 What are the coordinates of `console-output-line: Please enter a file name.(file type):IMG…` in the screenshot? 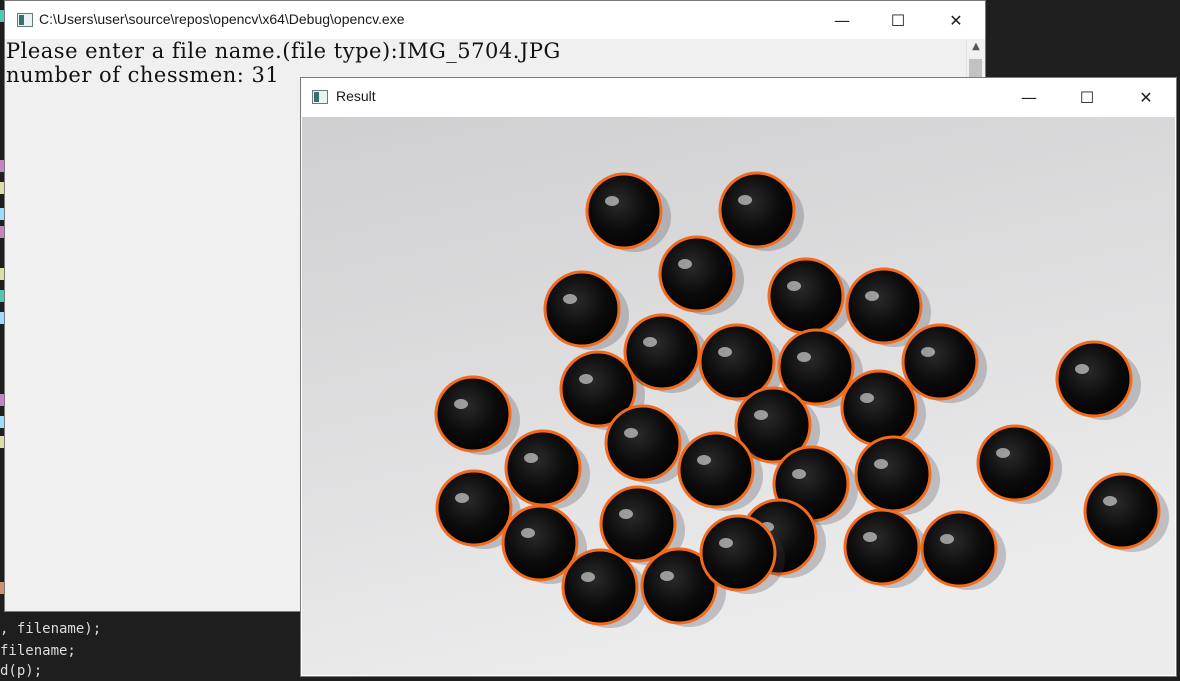 It's located at (283, 51).